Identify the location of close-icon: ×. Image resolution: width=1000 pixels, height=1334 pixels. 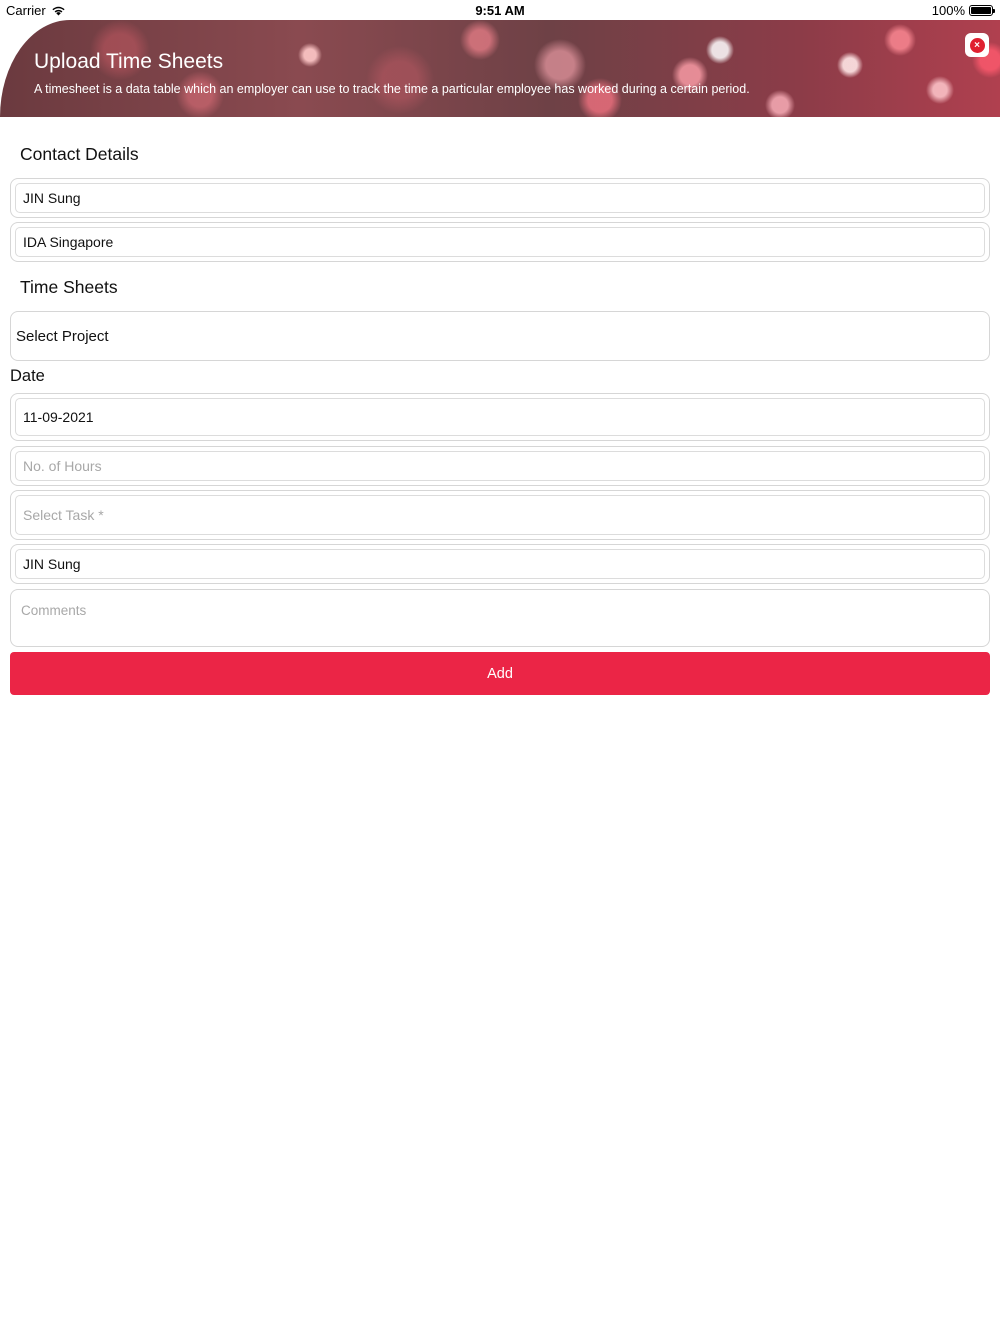
(977, 45).